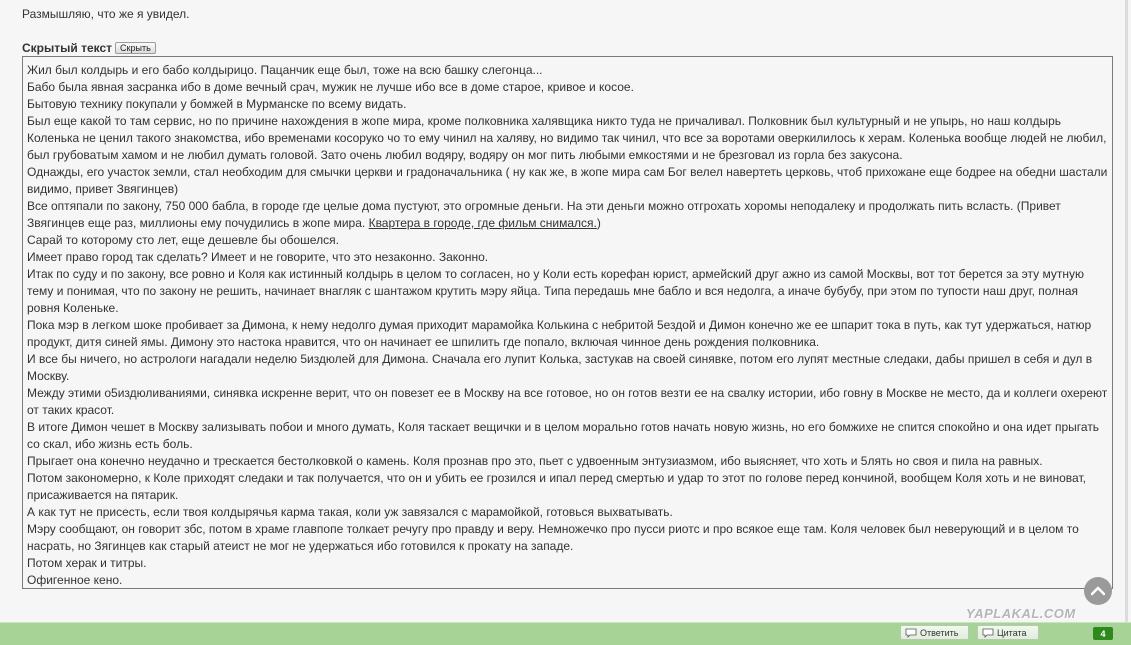  Describe the element at coordinates (87, 563) in the screenshot. I see `spoiler-paragraph: Потом херак и титры.` at that location.